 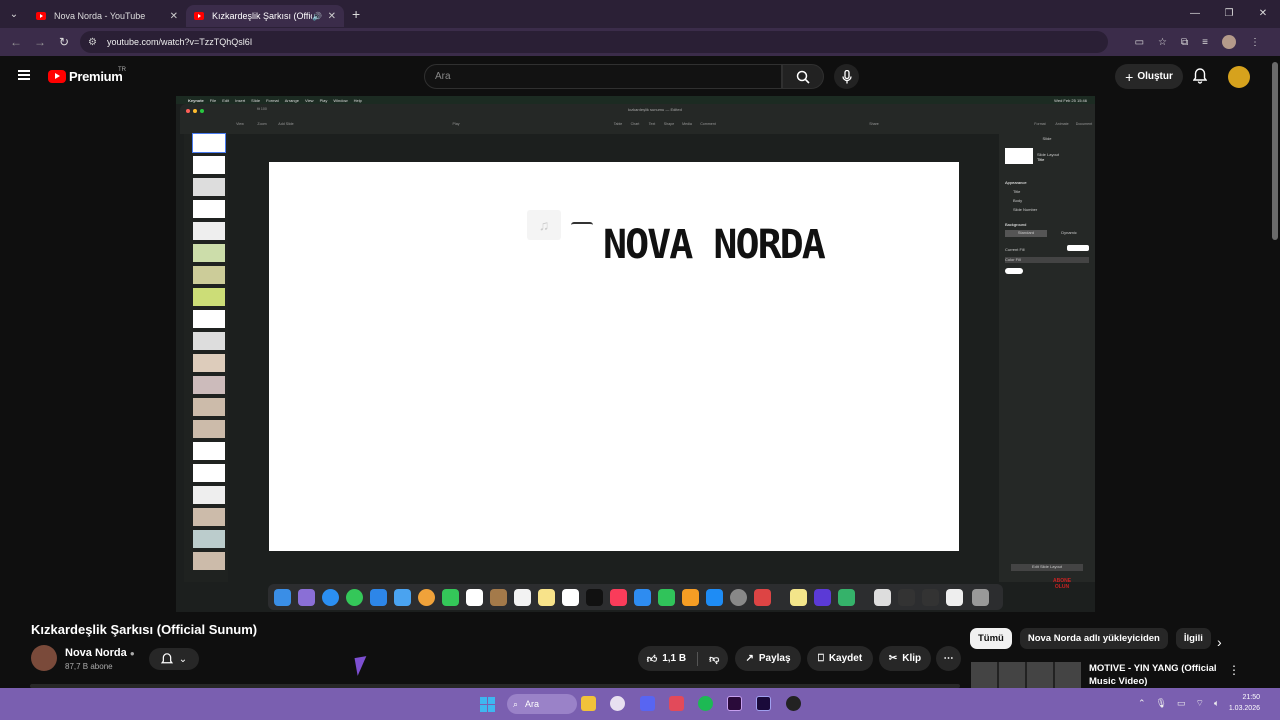 I want to click on recommendation-chips: Tümü Nova Norda adlı yükleyiciden İlgili, so click(x=1090, y=638).